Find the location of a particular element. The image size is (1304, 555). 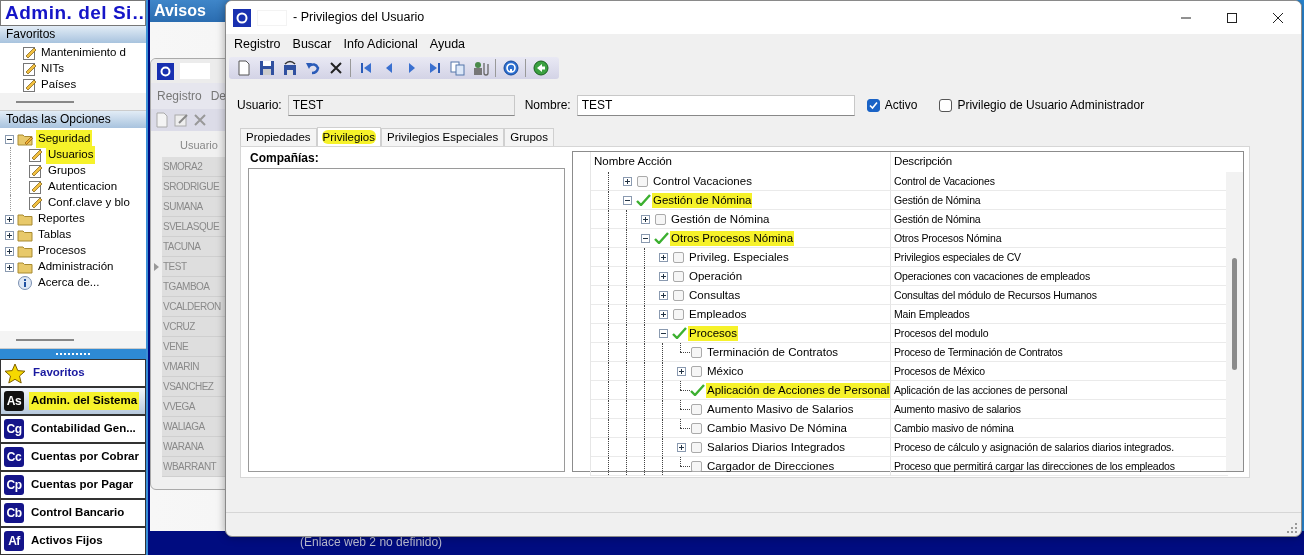

undo-icon is located at coordinates (312, 68).